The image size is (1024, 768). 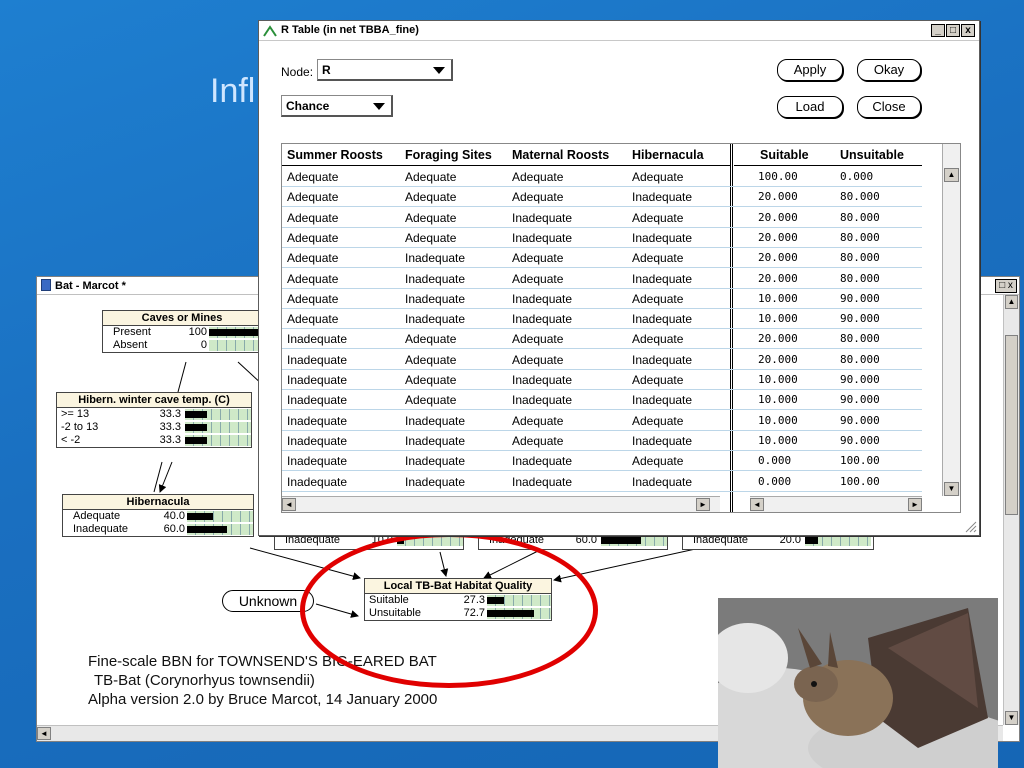 I want to click on net-icon, so click(x=270, y=31).